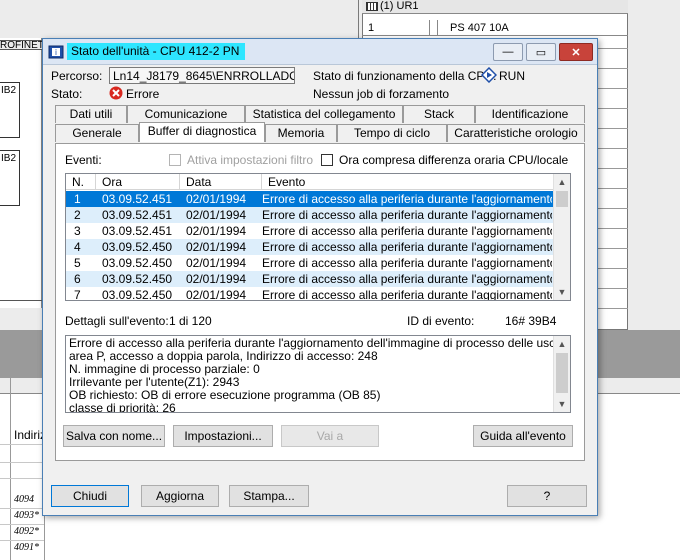 This screenshot has width=680, height=560. What do you see at coordinates (77, 199) in the screenshot?
I see `cell-n: 1` at bounding box center [77, 199].